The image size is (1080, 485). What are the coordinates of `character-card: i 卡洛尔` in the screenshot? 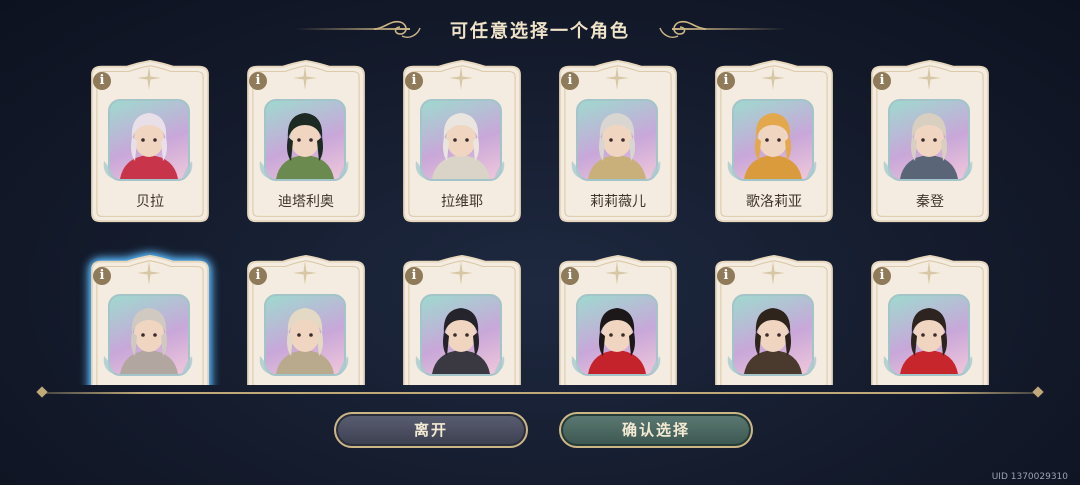 It's located at (462, 319).